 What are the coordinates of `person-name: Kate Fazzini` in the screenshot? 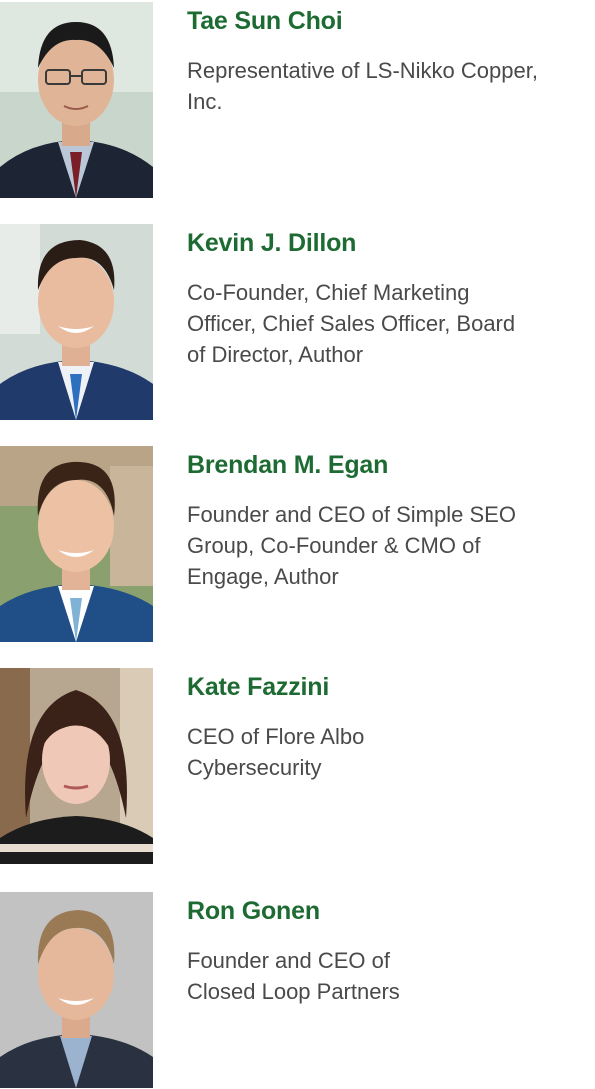 It's located at (258, 687).